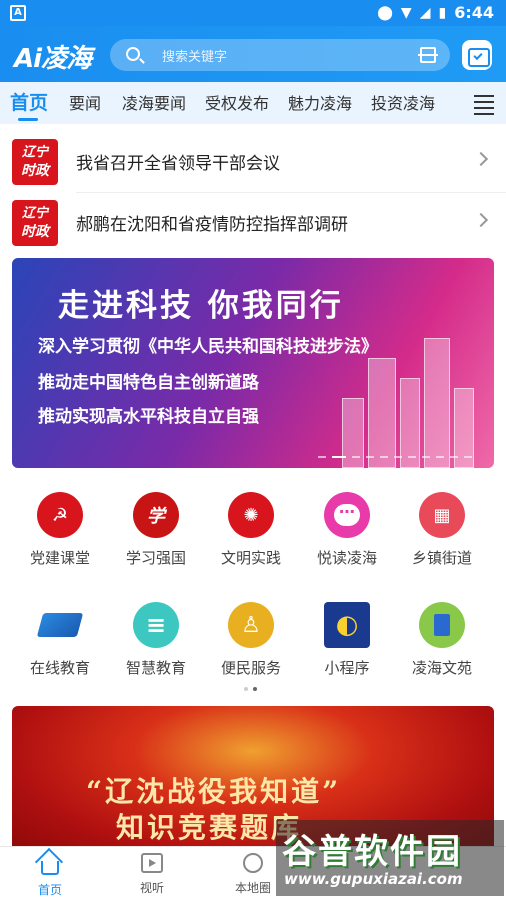  Describe the element at coordinates (253, 13) in the screenshot. I see `status-bar: A ⬤ ▼ ◢ ▮ 6:44` at that location.